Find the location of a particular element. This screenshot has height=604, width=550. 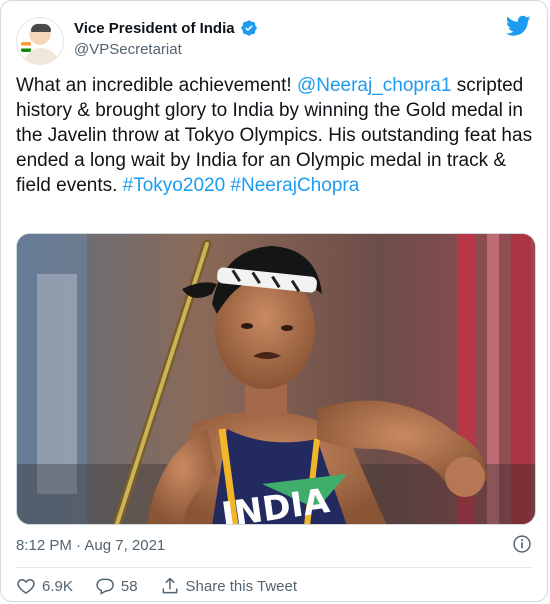

hashtag-link: #NeerajChopra is located at coordinates (294, 185).